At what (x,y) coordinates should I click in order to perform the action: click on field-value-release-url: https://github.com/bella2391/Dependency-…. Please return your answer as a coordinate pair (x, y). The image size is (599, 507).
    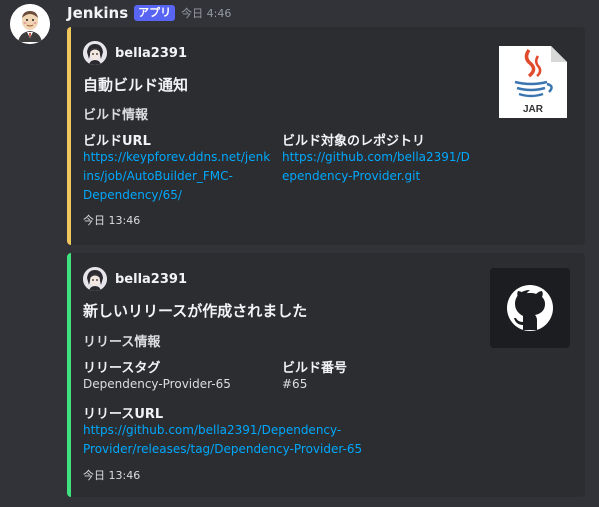
    Looking at the image, I should click on (243, 440).